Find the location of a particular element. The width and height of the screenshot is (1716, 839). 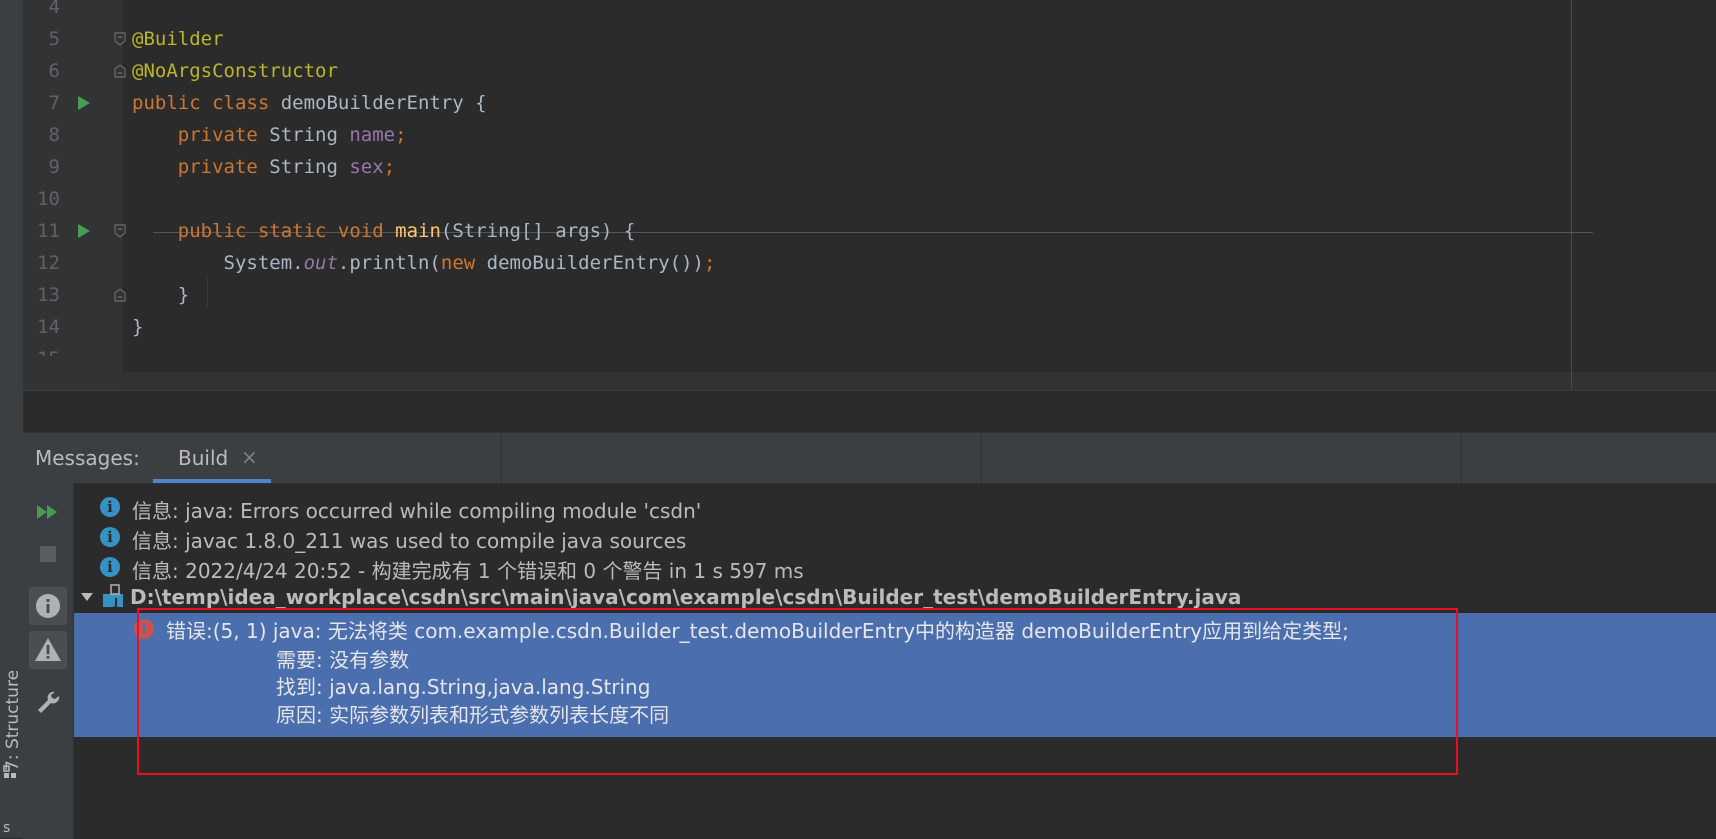

code-token: void is located at coordinates (366, 231).